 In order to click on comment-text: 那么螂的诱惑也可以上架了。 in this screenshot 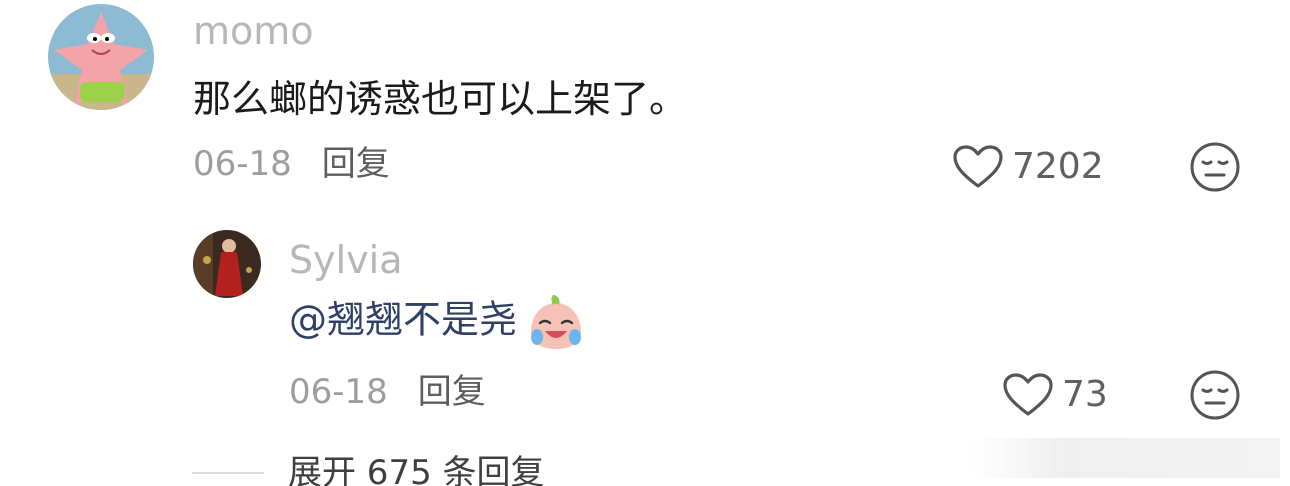, I will do `click(440, 99)`.